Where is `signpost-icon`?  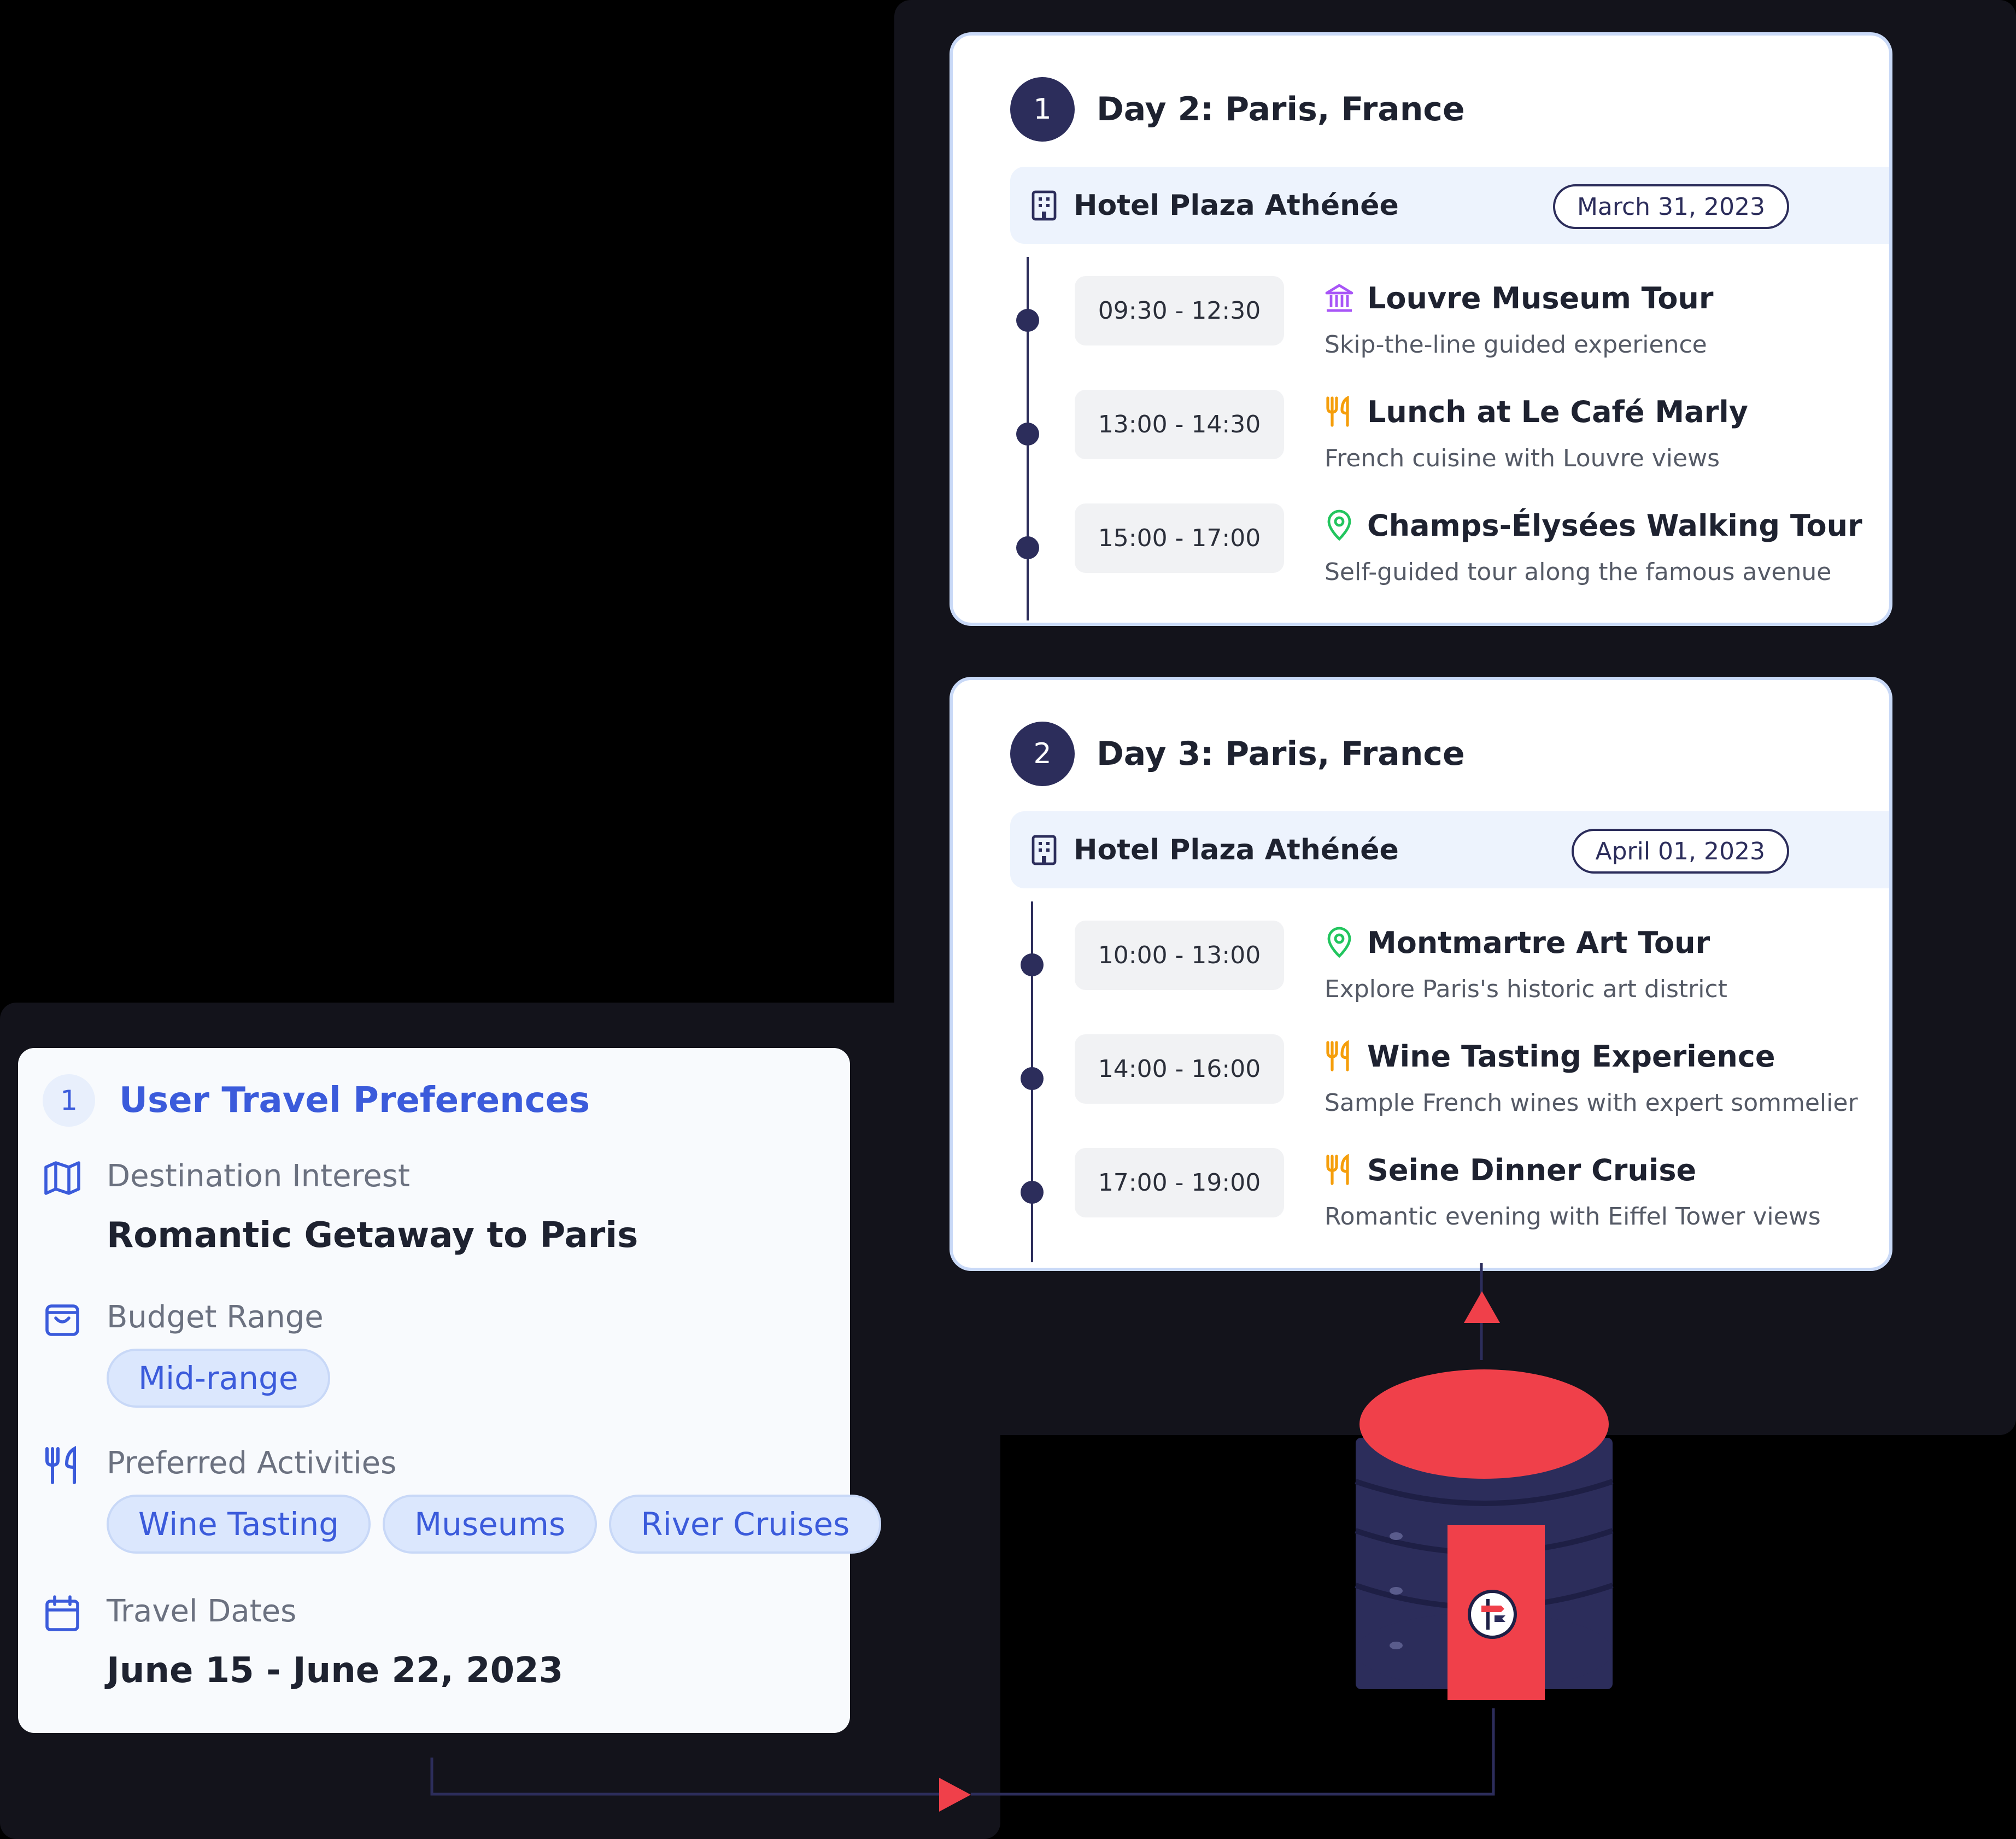 signpost-icon is located at coordinates (1492, 1614).